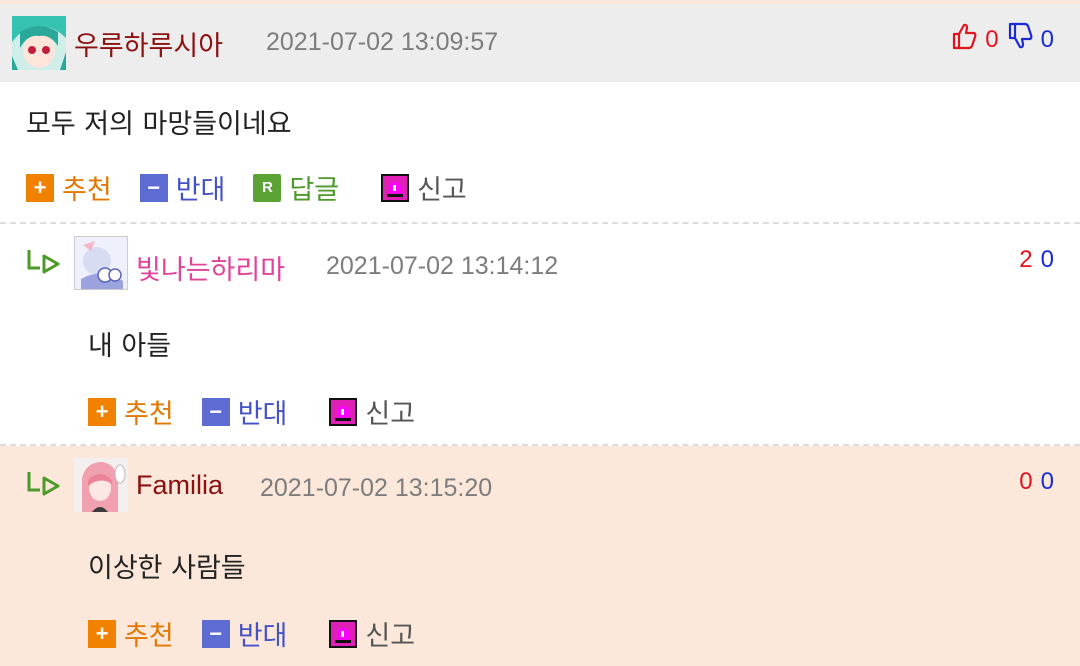  What do you see at coordinates (964, 39) in the screenshot?
I see `thumbs-up-icon` at bounding box center [964, 39].